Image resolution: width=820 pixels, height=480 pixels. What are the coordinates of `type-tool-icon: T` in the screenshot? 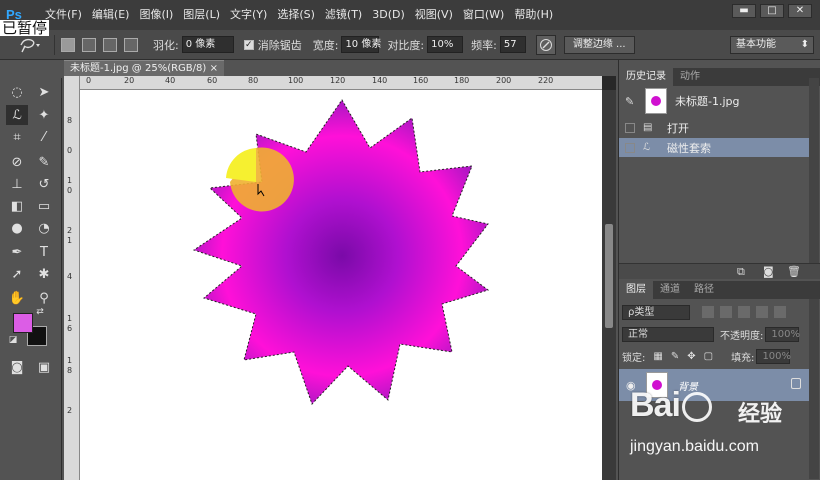 It's located at (44, 252).